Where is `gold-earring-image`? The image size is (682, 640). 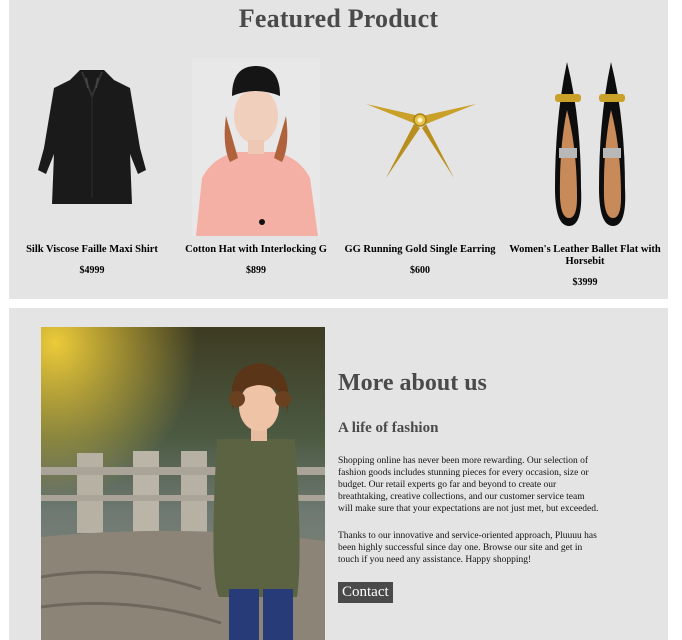
gold-earring-image is located at coordinates (420, 147).